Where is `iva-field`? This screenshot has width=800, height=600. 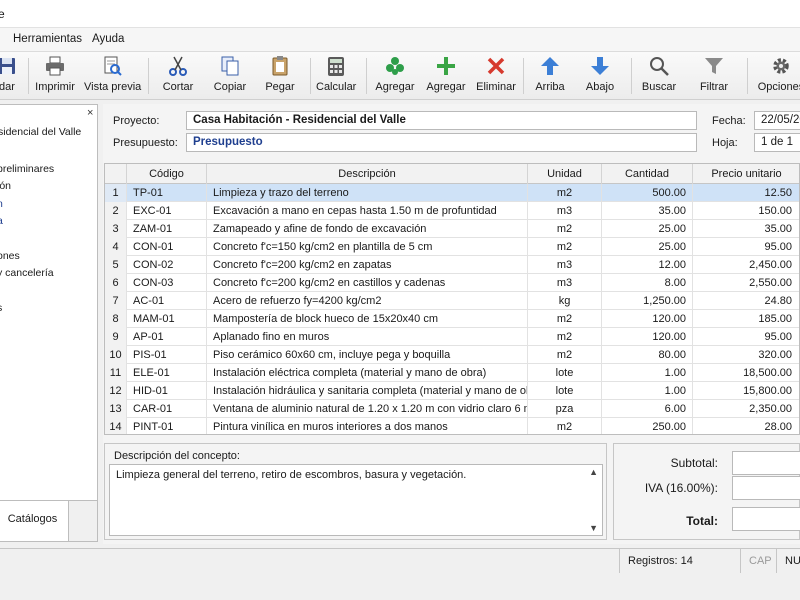
iva-field is located at coordinates (766, 488).